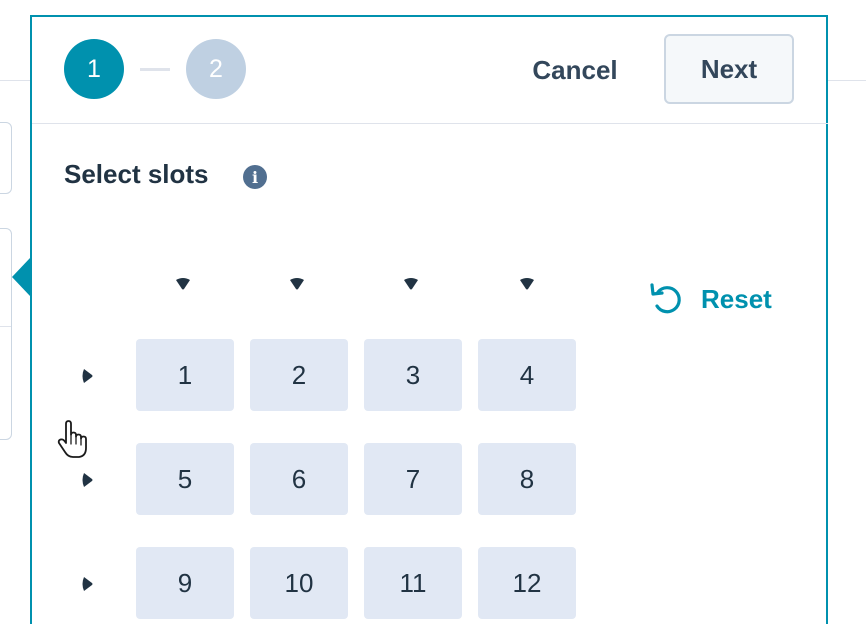 The height and width of the screenshot is (624, 866). What do you see at coordinates (413, 479) in the screenshot?
I see `slot-7: 7` at bounding box center [413, 479].